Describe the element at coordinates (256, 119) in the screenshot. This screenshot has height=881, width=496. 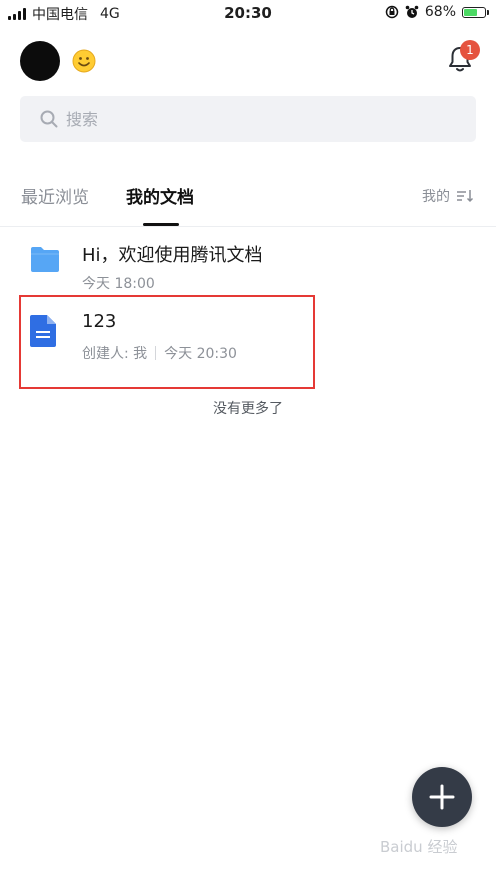
I see `search-input` at that location.